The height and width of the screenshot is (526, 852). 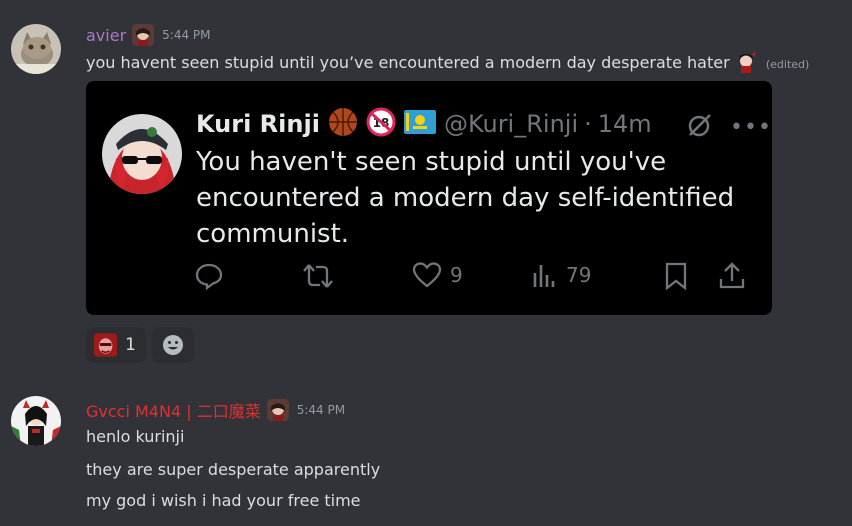 I want to click on basketball-emoji-icon, so click(x=343, y=124).